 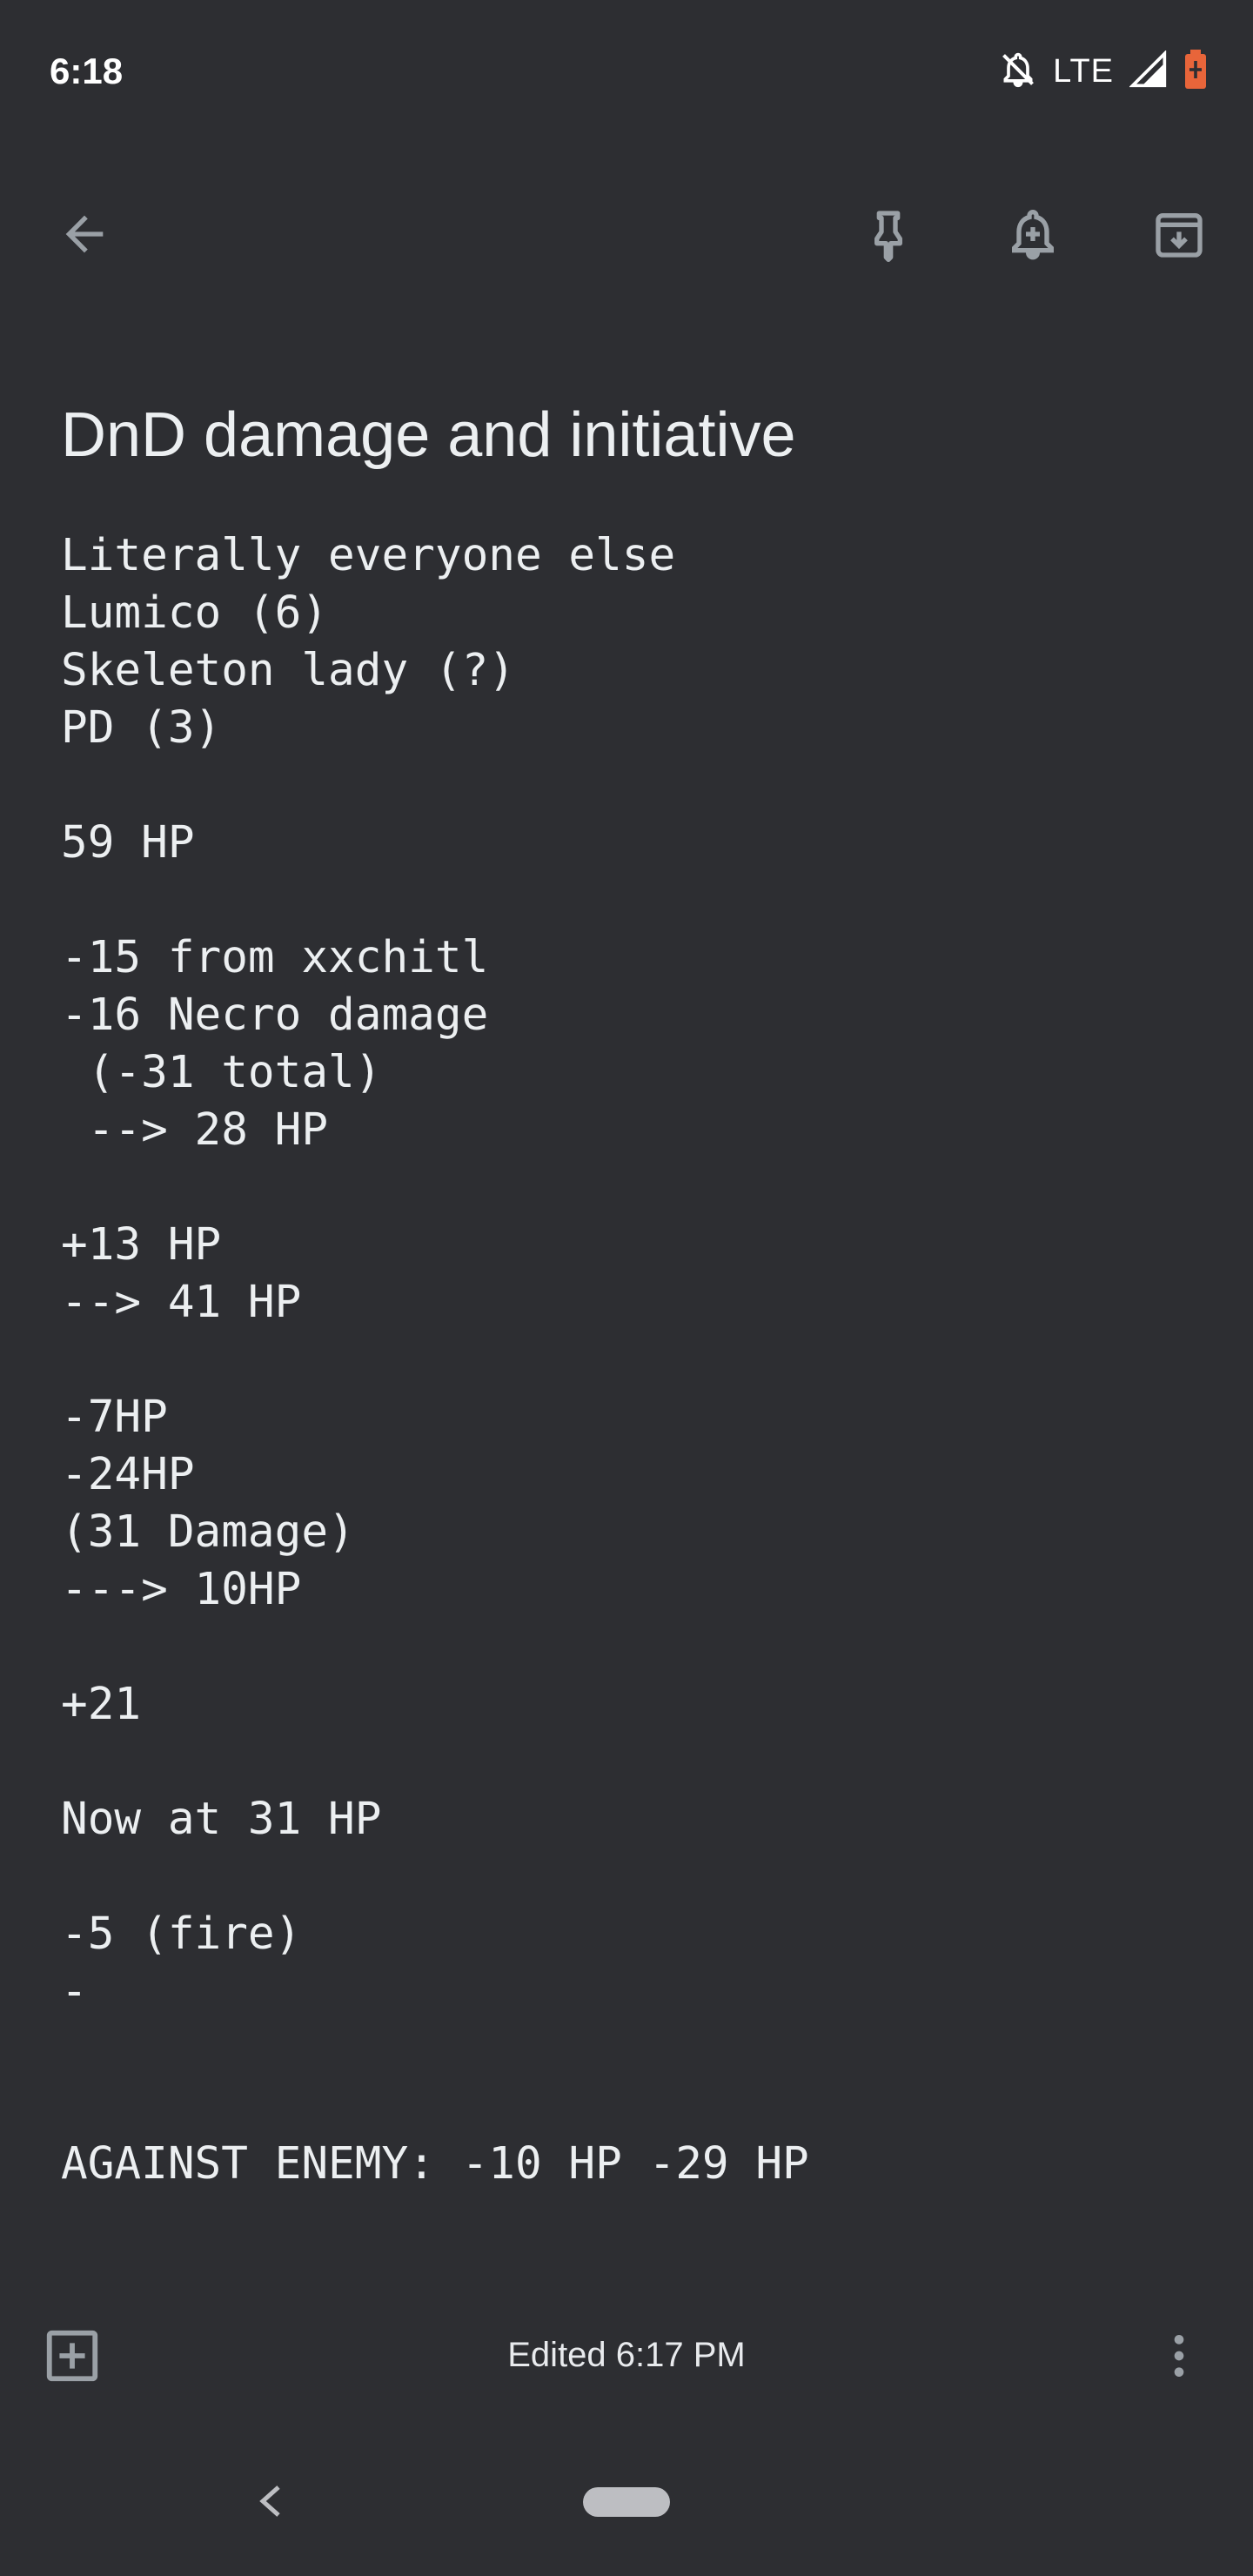 I want to click on notifications-off-icon, so click(x=1018, y=72).